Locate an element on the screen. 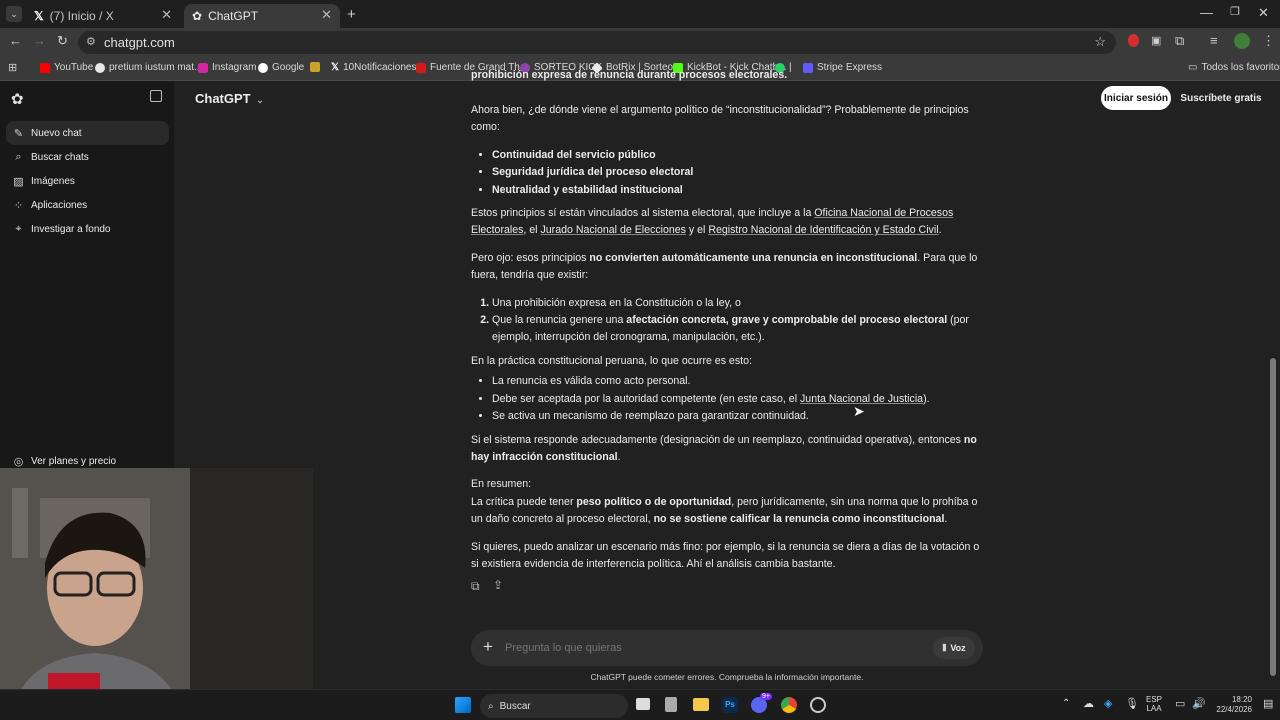  bookmark-instagram: Instagram is located at coordinates (227, 67).